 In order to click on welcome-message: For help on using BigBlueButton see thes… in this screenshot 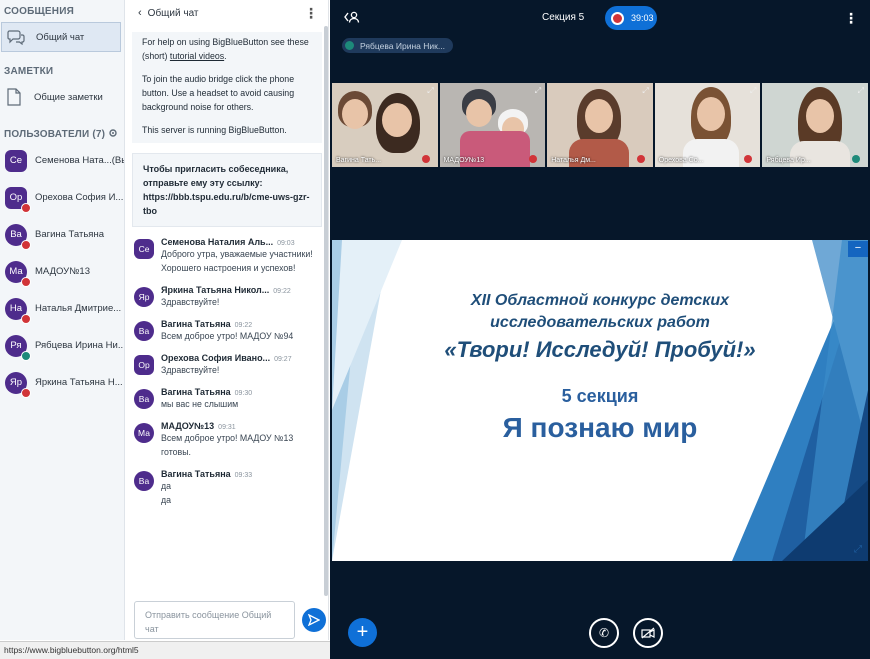, I will do `click(227, 87)`.